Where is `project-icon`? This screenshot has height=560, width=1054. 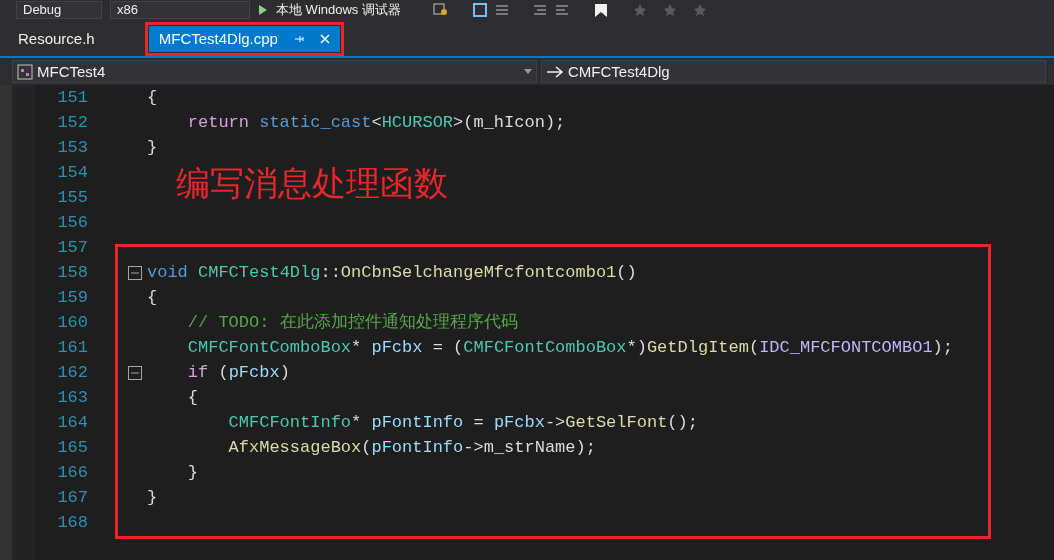 project-icon is located at coordinates (25, 71).